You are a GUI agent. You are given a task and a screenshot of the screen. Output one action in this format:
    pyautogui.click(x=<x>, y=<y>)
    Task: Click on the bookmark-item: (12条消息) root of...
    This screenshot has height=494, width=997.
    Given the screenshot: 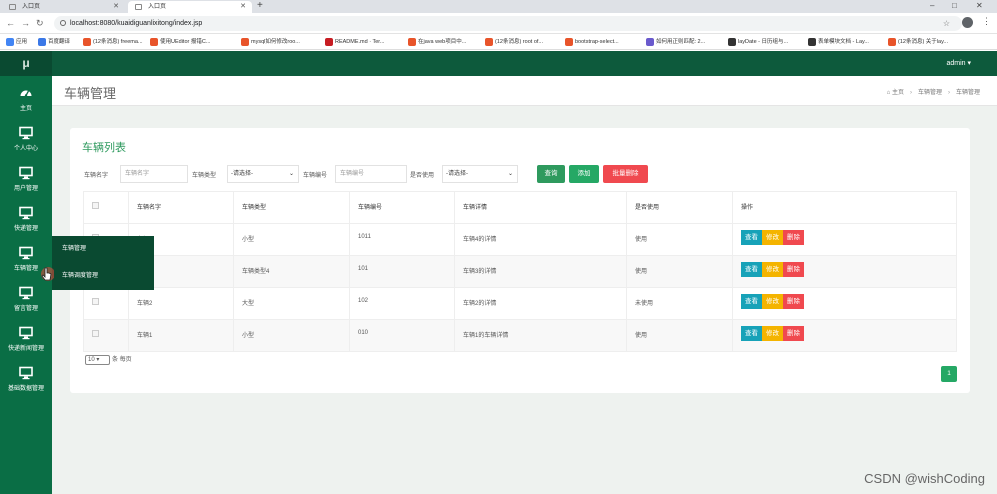 What is the action you would take?
    pyautogui.click(x=514, y=42)
    